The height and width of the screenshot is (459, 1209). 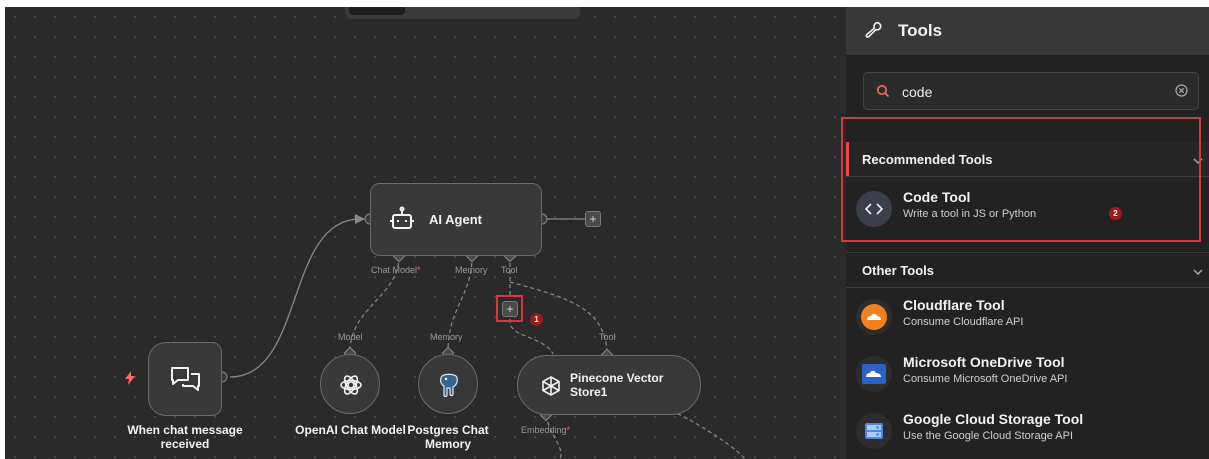 What do you see at coordinates (185, 382) in the screenshot?
I see `chat-bubbles-icon` at bounding box center [185, 382].